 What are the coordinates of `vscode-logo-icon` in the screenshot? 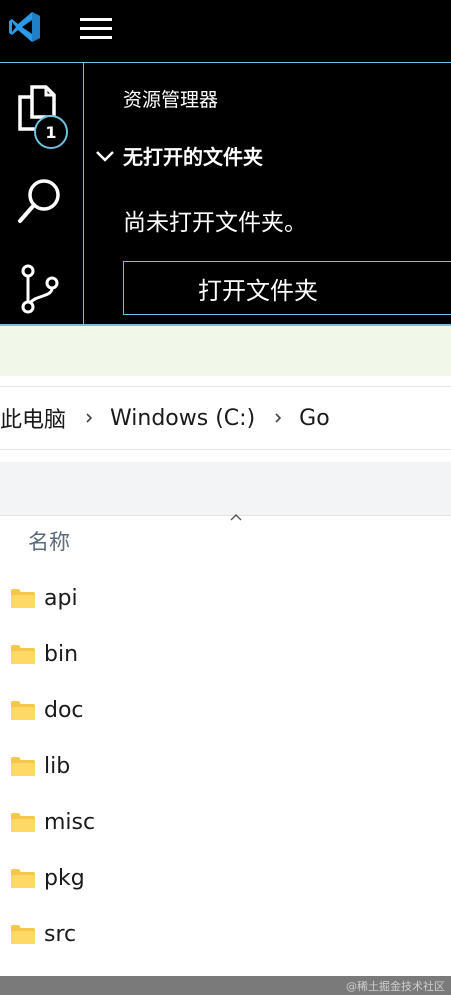 It's located at (24, 27).